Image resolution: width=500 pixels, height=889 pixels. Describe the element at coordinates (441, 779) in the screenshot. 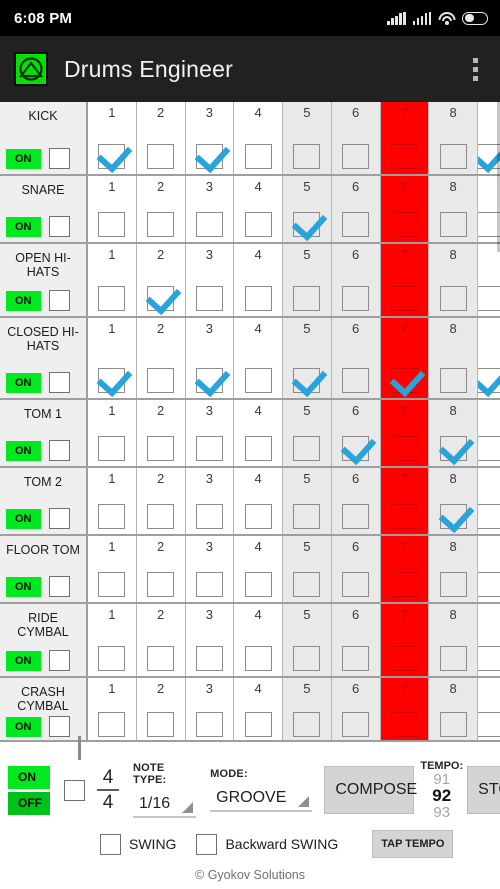

I see `tempo-previous-value: 91` at that location.